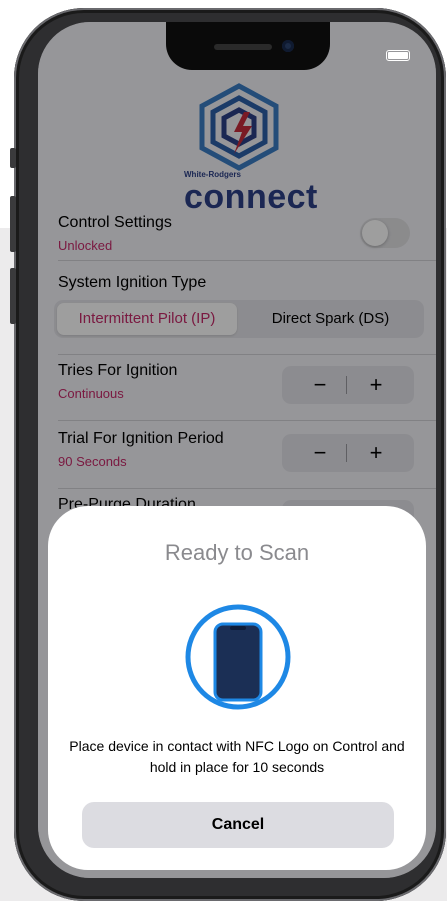 The width and height of the screenshot is (447, 901). Describe the element at coordinates (243, 47) in the screenshot. I see `speaker-grille` at that location.